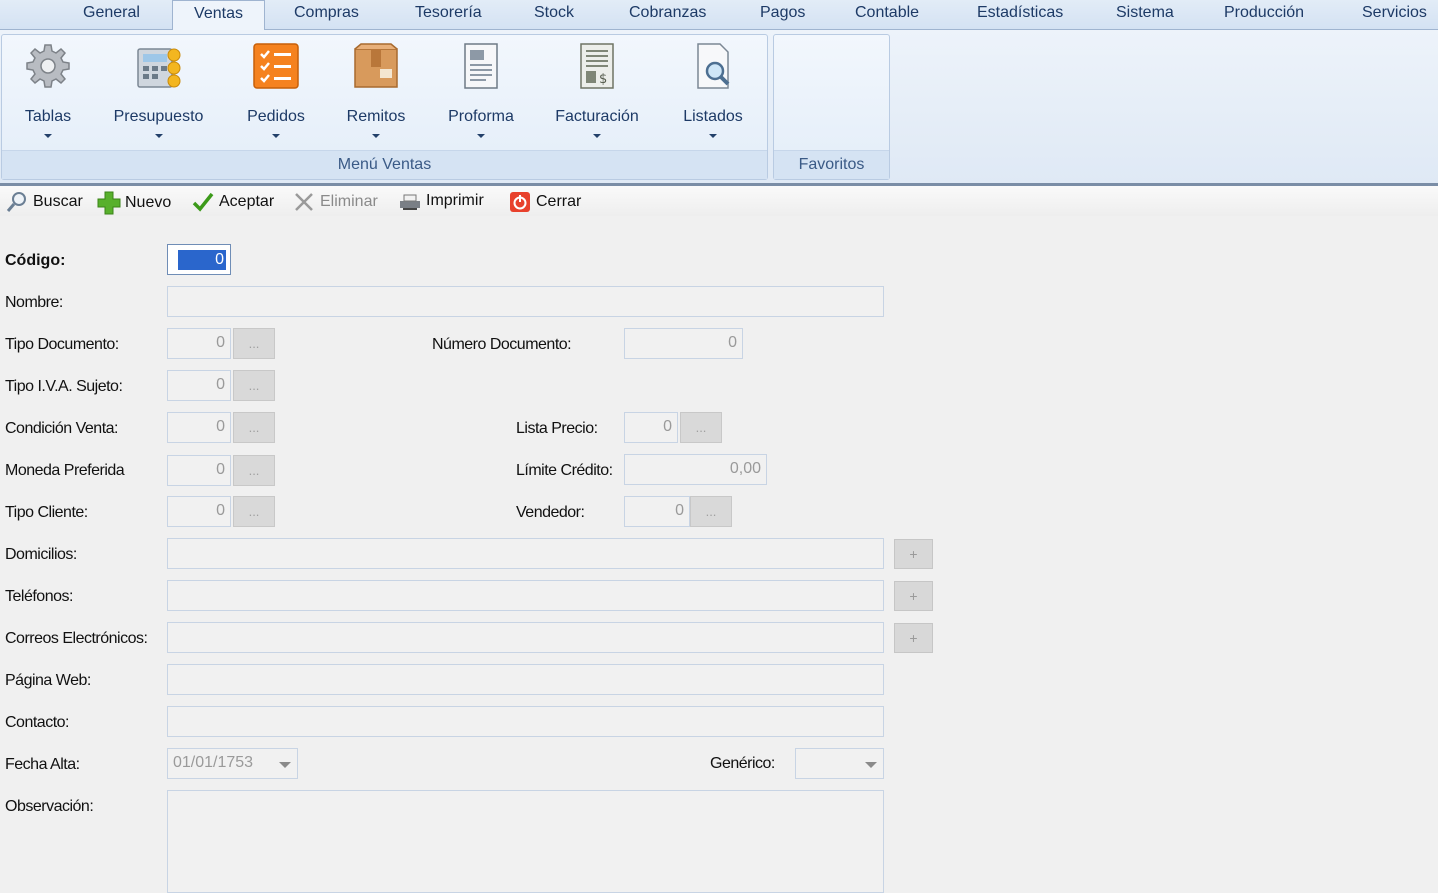  I want to click on generico-select, so click(839, 763).